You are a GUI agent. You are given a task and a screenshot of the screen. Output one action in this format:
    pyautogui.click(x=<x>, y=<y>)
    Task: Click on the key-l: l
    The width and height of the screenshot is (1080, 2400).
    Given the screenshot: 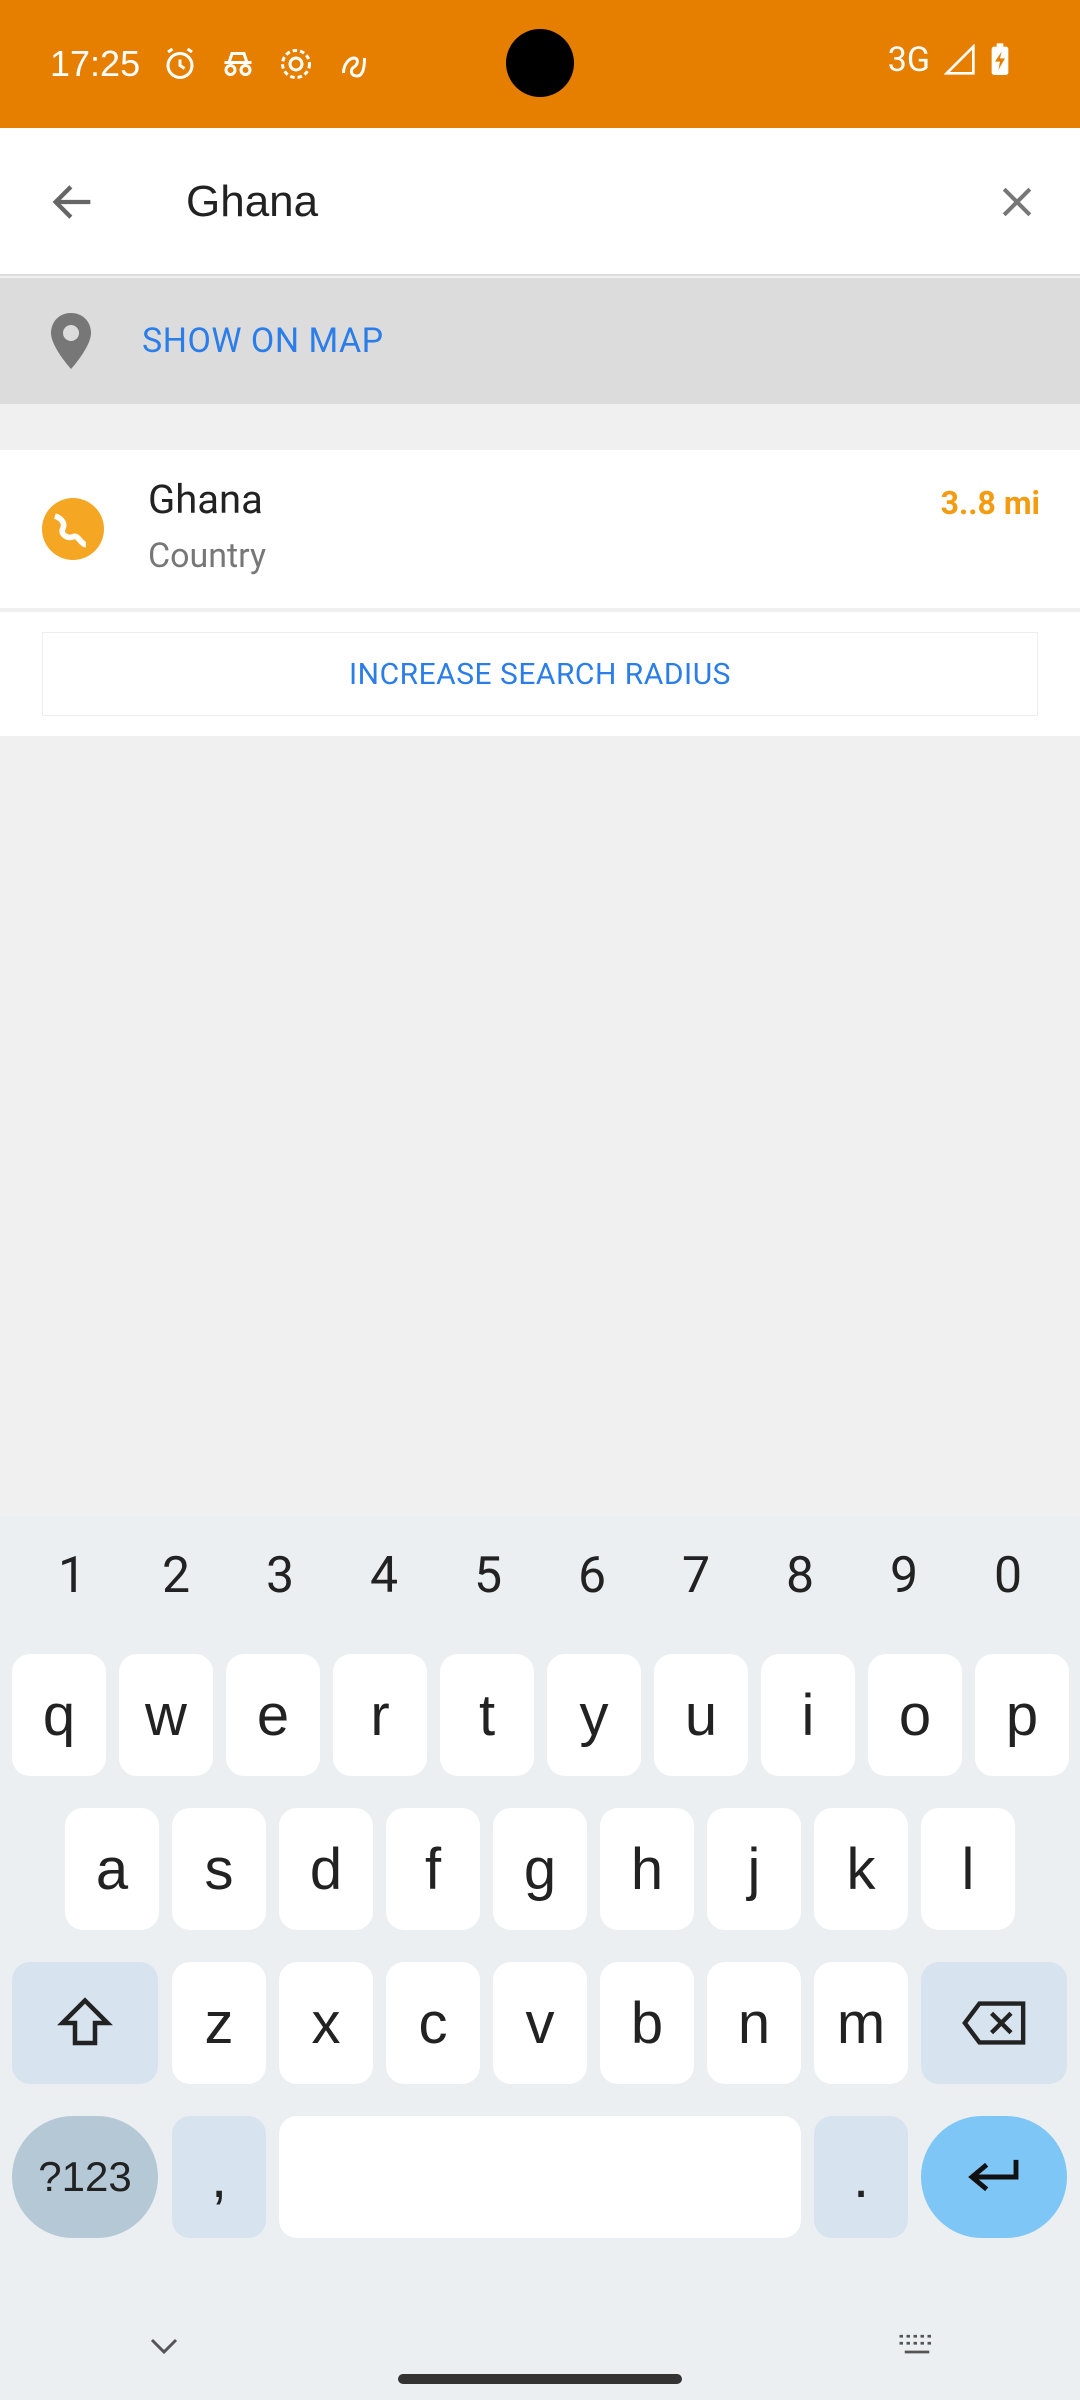 What is the action you would take?
    pyautogui.click(x=968, y=1869)
    